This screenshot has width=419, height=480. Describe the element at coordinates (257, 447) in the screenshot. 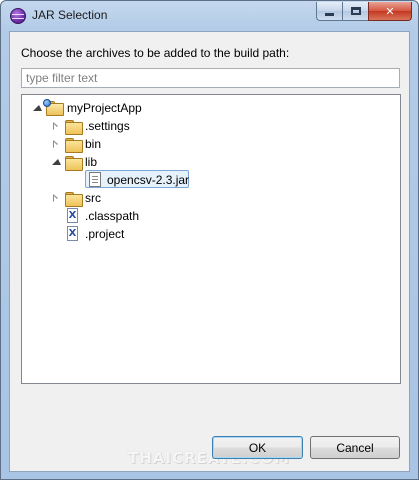

I see `ok-button: OK` at that location.